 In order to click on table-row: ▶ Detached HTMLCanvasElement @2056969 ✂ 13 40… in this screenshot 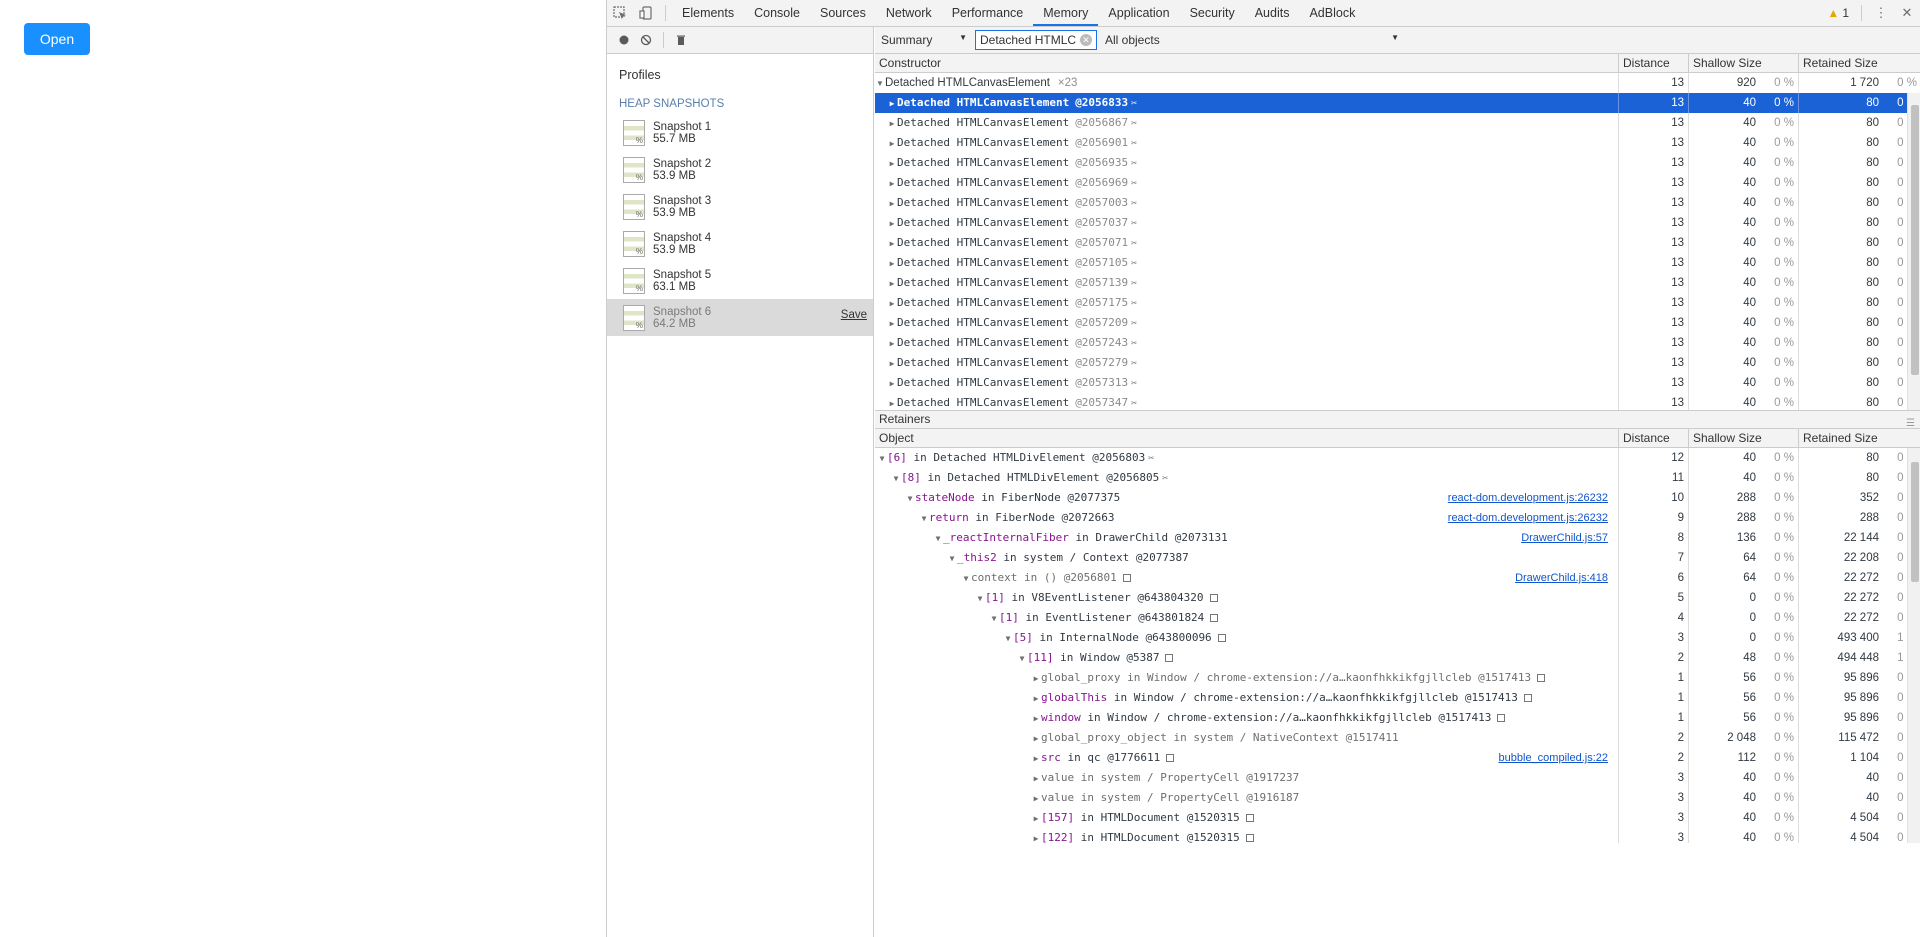, I will do `click(1397, 183)`.